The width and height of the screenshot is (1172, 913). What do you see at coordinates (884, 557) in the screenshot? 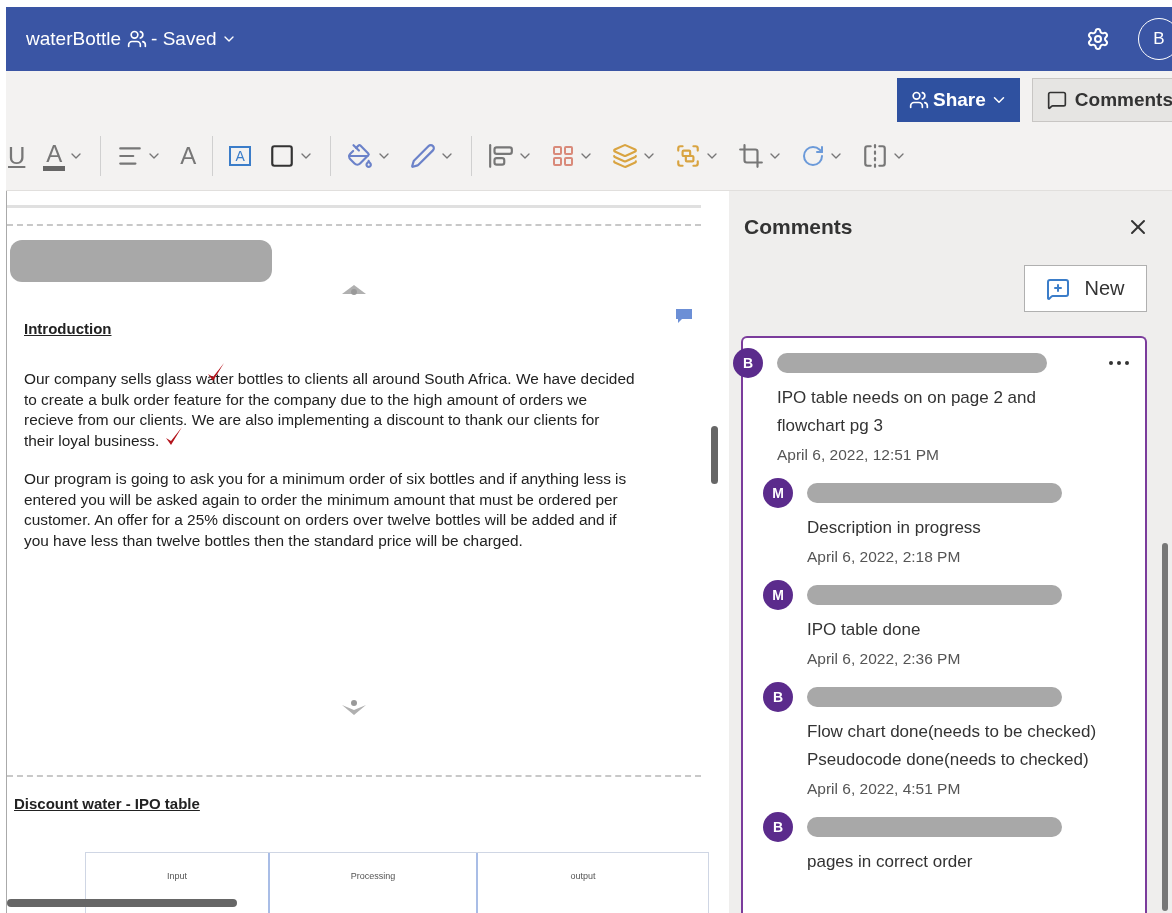
I see `comment-date: April 6, 2022, 2:18 PM` at bounding box center [884, 557].